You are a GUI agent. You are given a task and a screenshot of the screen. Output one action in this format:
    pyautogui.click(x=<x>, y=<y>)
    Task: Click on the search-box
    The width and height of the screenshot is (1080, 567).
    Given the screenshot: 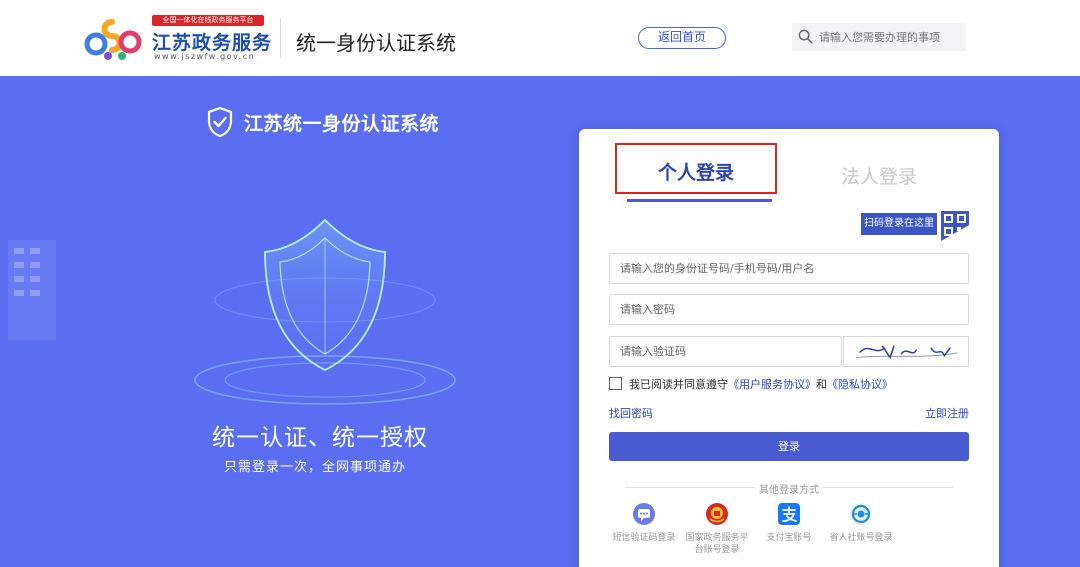 What is the action you would take?
    pyautogui.click(x=879, y=37)
    